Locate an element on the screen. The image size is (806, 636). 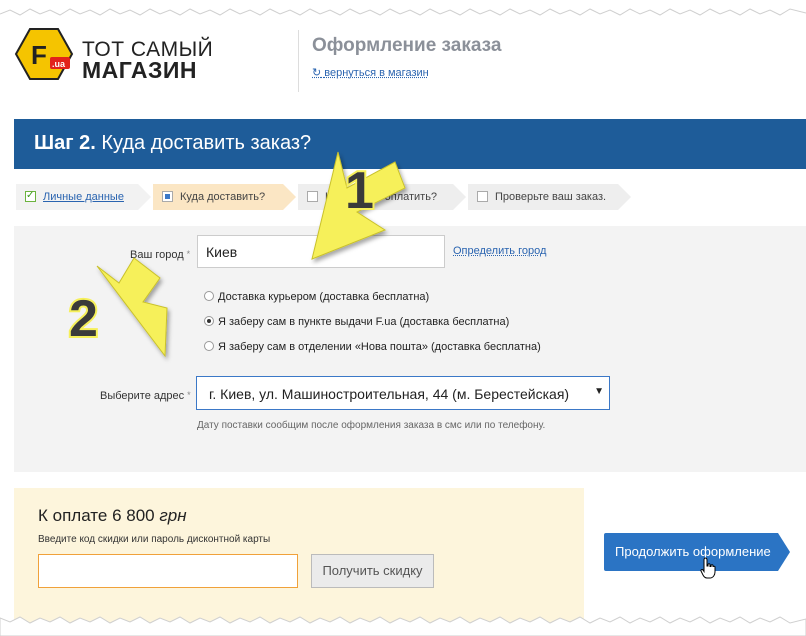
step-current-checkbox-icon is located at coordinates (167, 196).